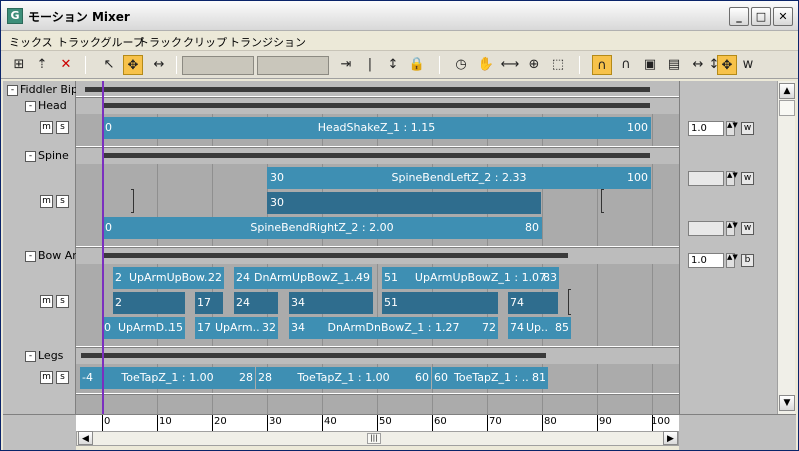 The width and height of the screenshot is (799, 451). What do you see at coordinates (313, 355) in the screenshot?
I see `legs-range-bar` at bounding box center [313, 355].